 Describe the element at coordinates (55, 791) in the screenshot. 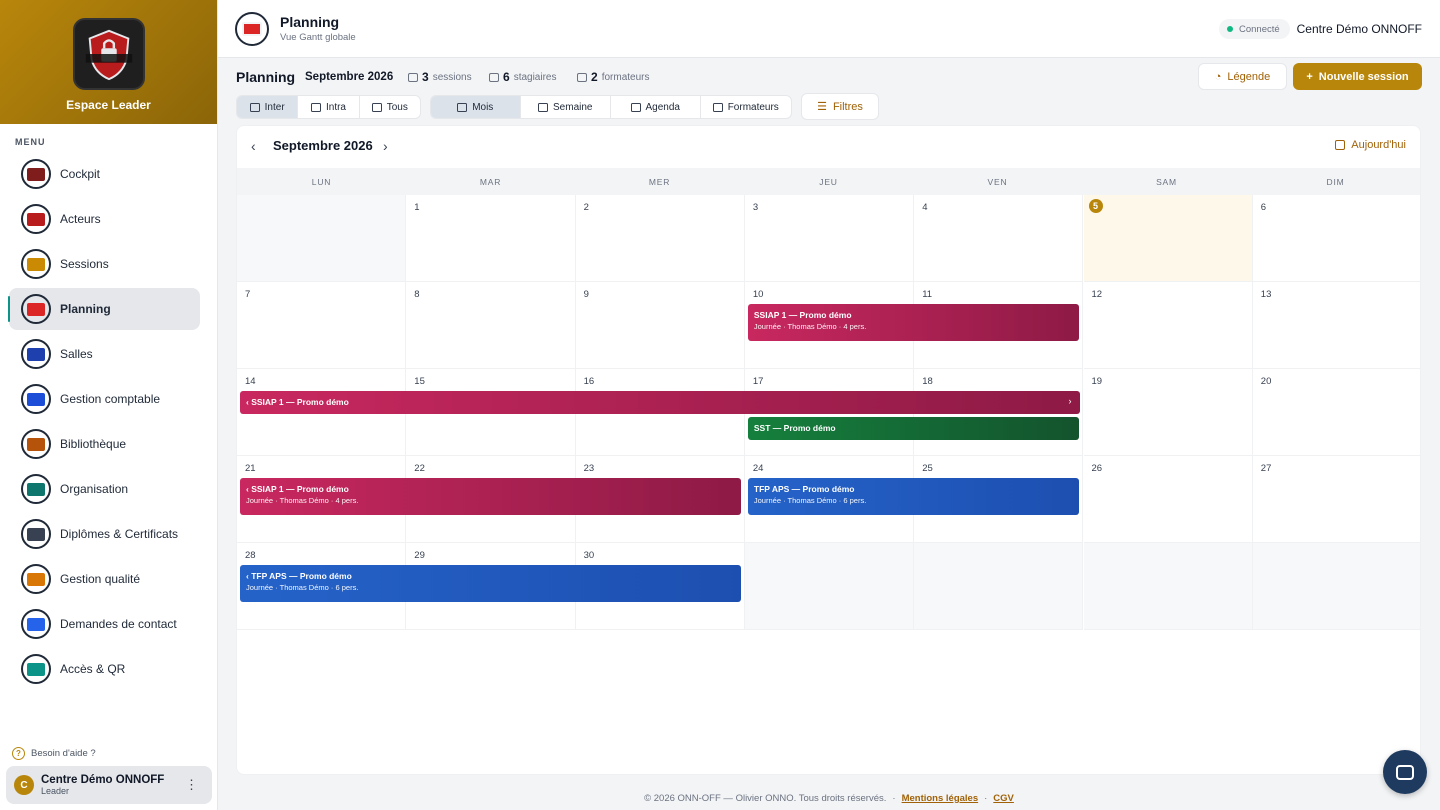

I see `user-role: Leader` at that location.